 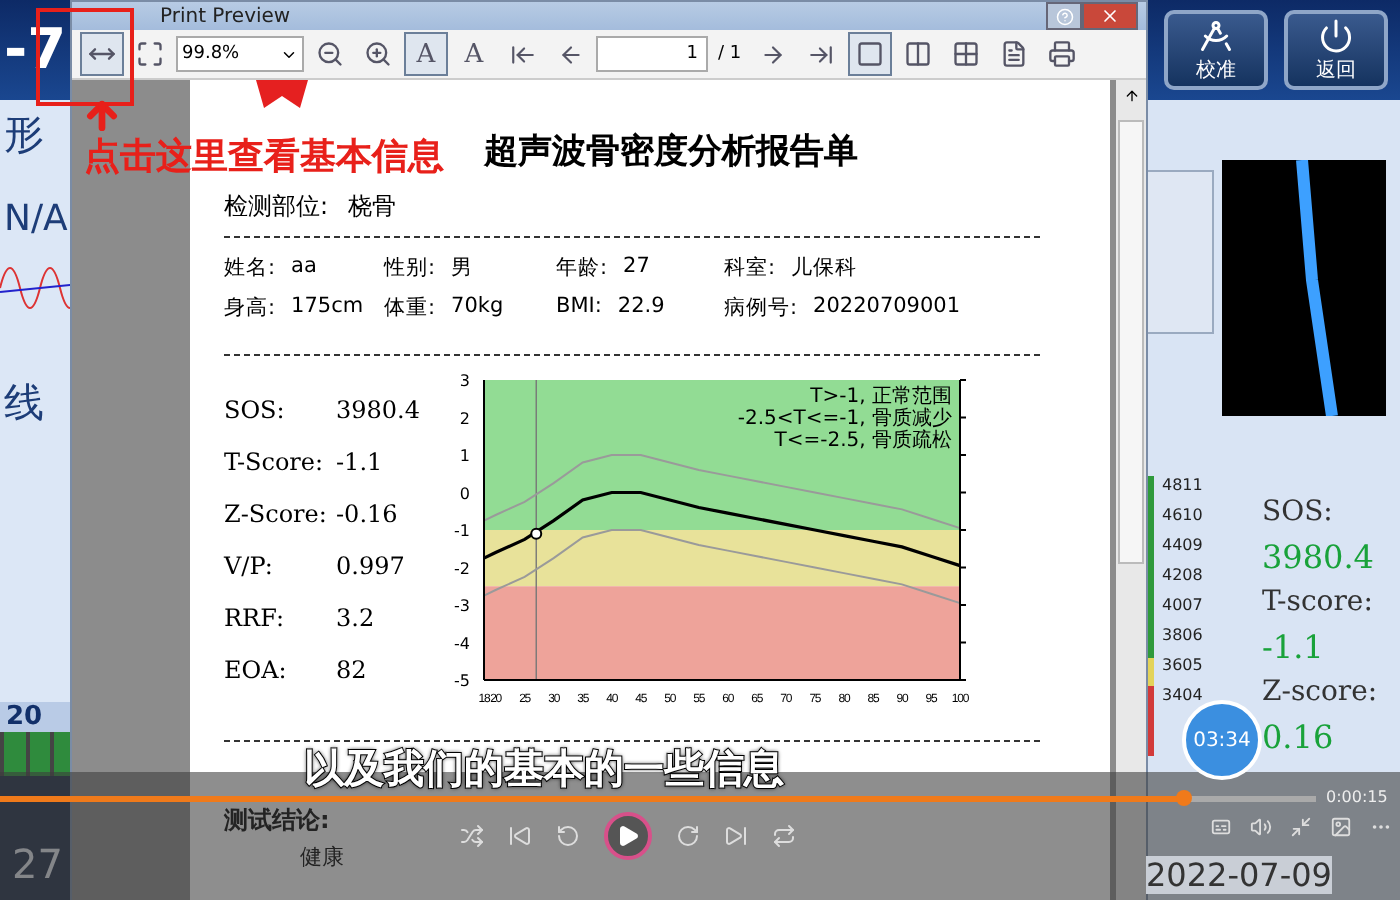 I want to click on conclusion-text: 健康, so click(x=322, y=857).